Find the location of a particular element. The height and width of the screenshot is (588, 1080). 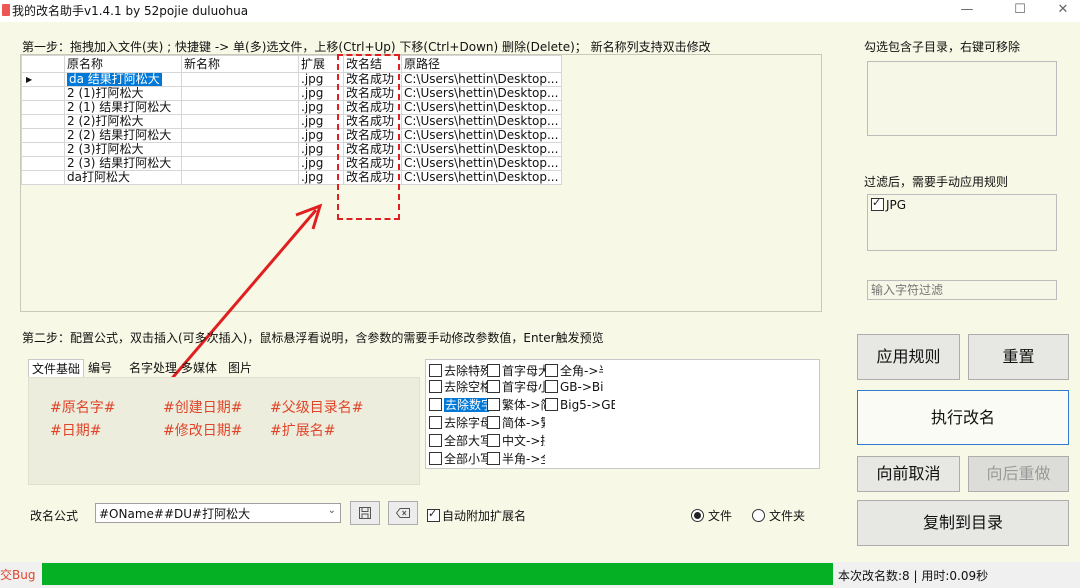

clear-formula-button is located at coordinates (403, 513).